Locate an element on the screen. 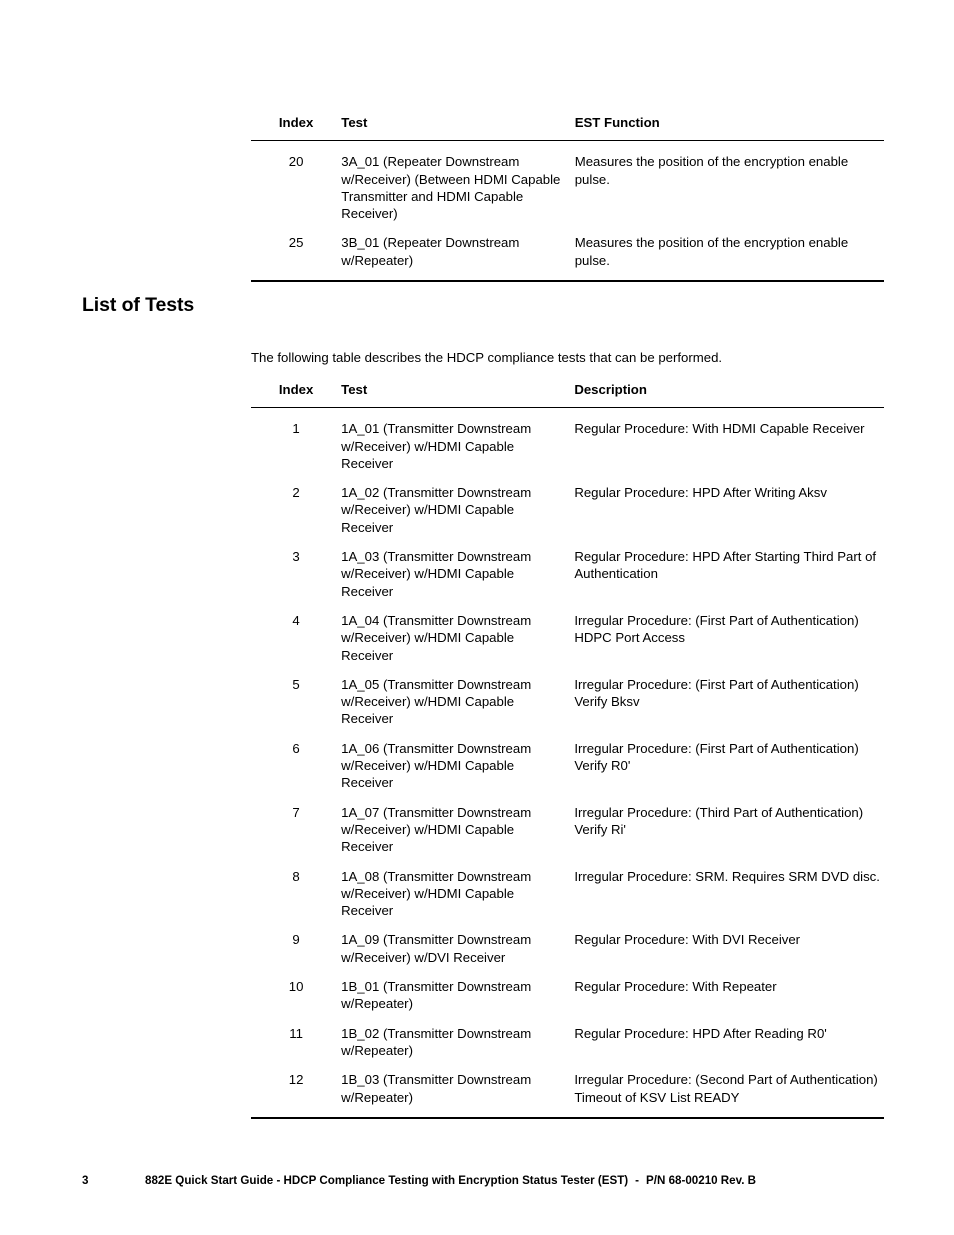 Image resolution: width=954 pixels, height=1235 pixels. est-row-test: 3B_01 (Repeater Downstream w/Repeater) is located at coordinates (430, 251).